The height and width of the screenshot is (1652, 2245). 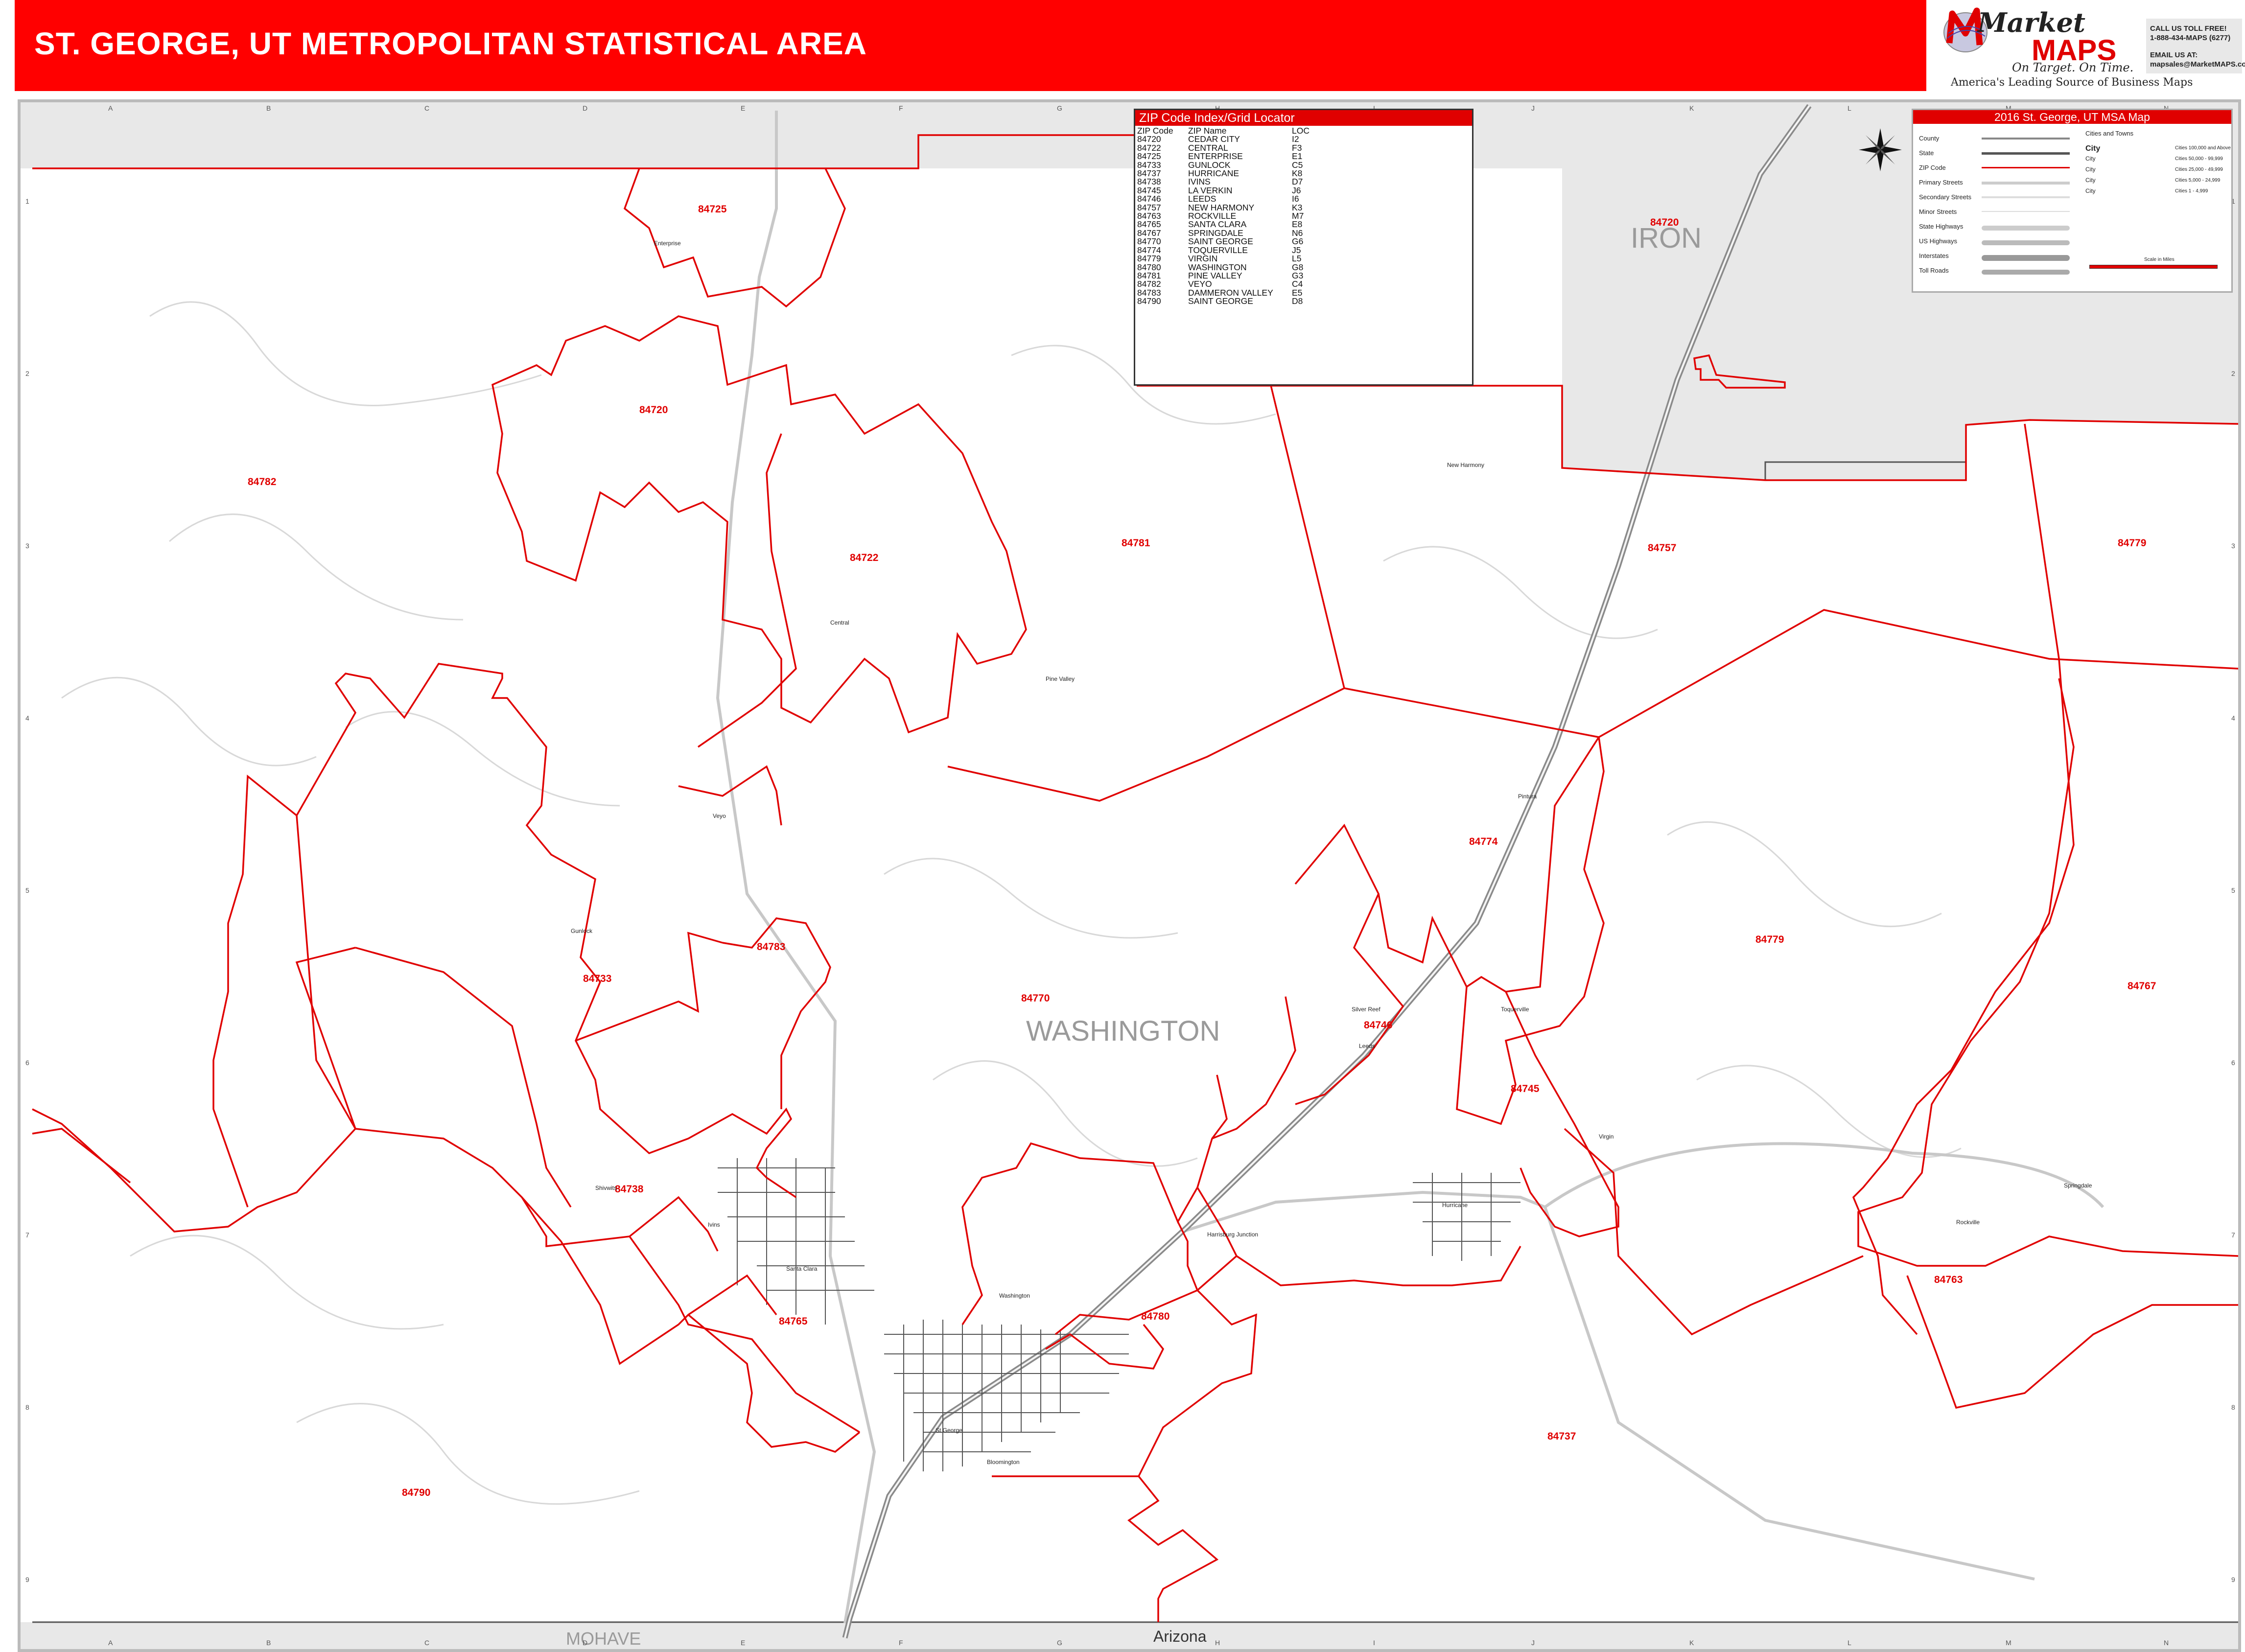 I want to click on town-label: Pintura, so click(x=1527, y=796).